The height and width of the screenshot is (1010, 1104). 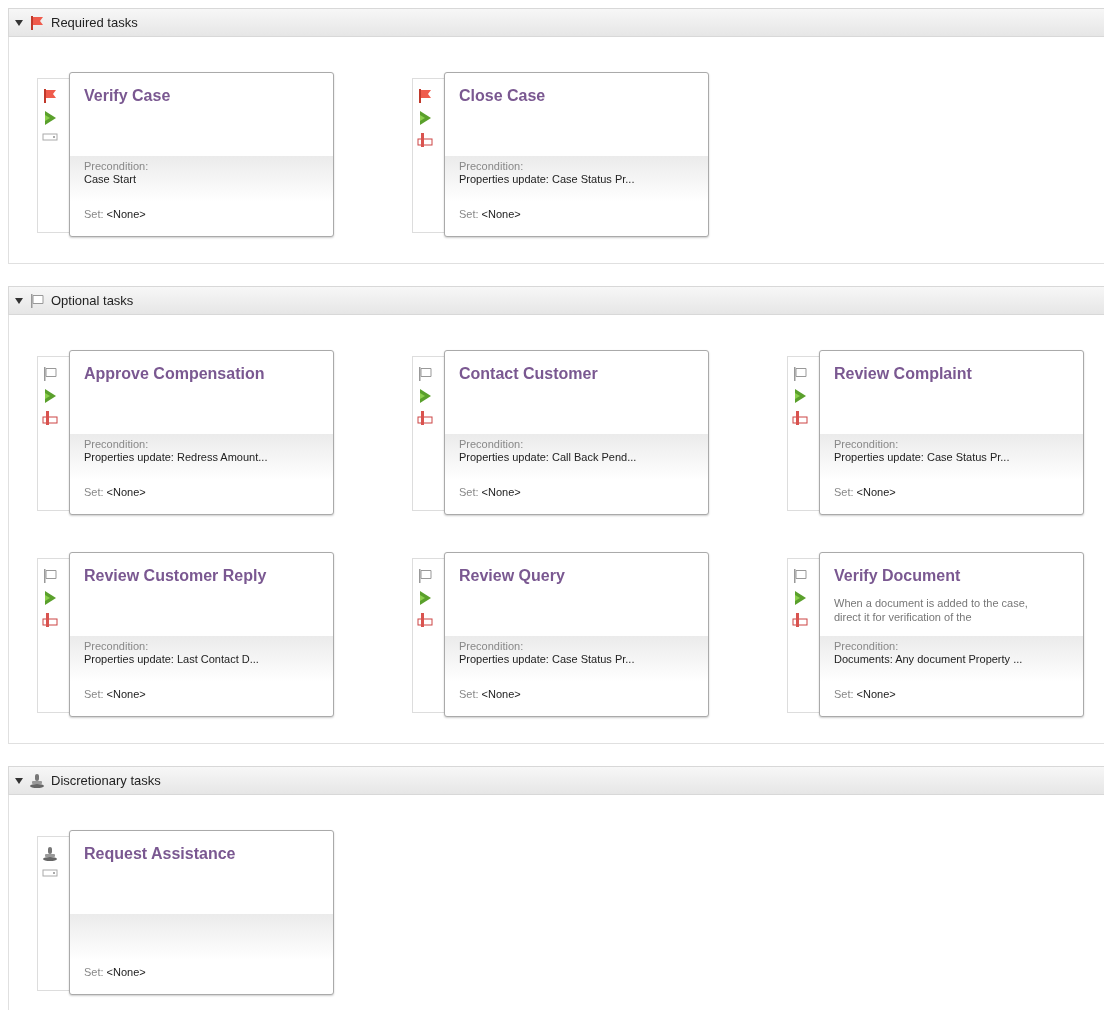 I want to click on section-title: Discretionary tasks, so click(x=106, y=780).